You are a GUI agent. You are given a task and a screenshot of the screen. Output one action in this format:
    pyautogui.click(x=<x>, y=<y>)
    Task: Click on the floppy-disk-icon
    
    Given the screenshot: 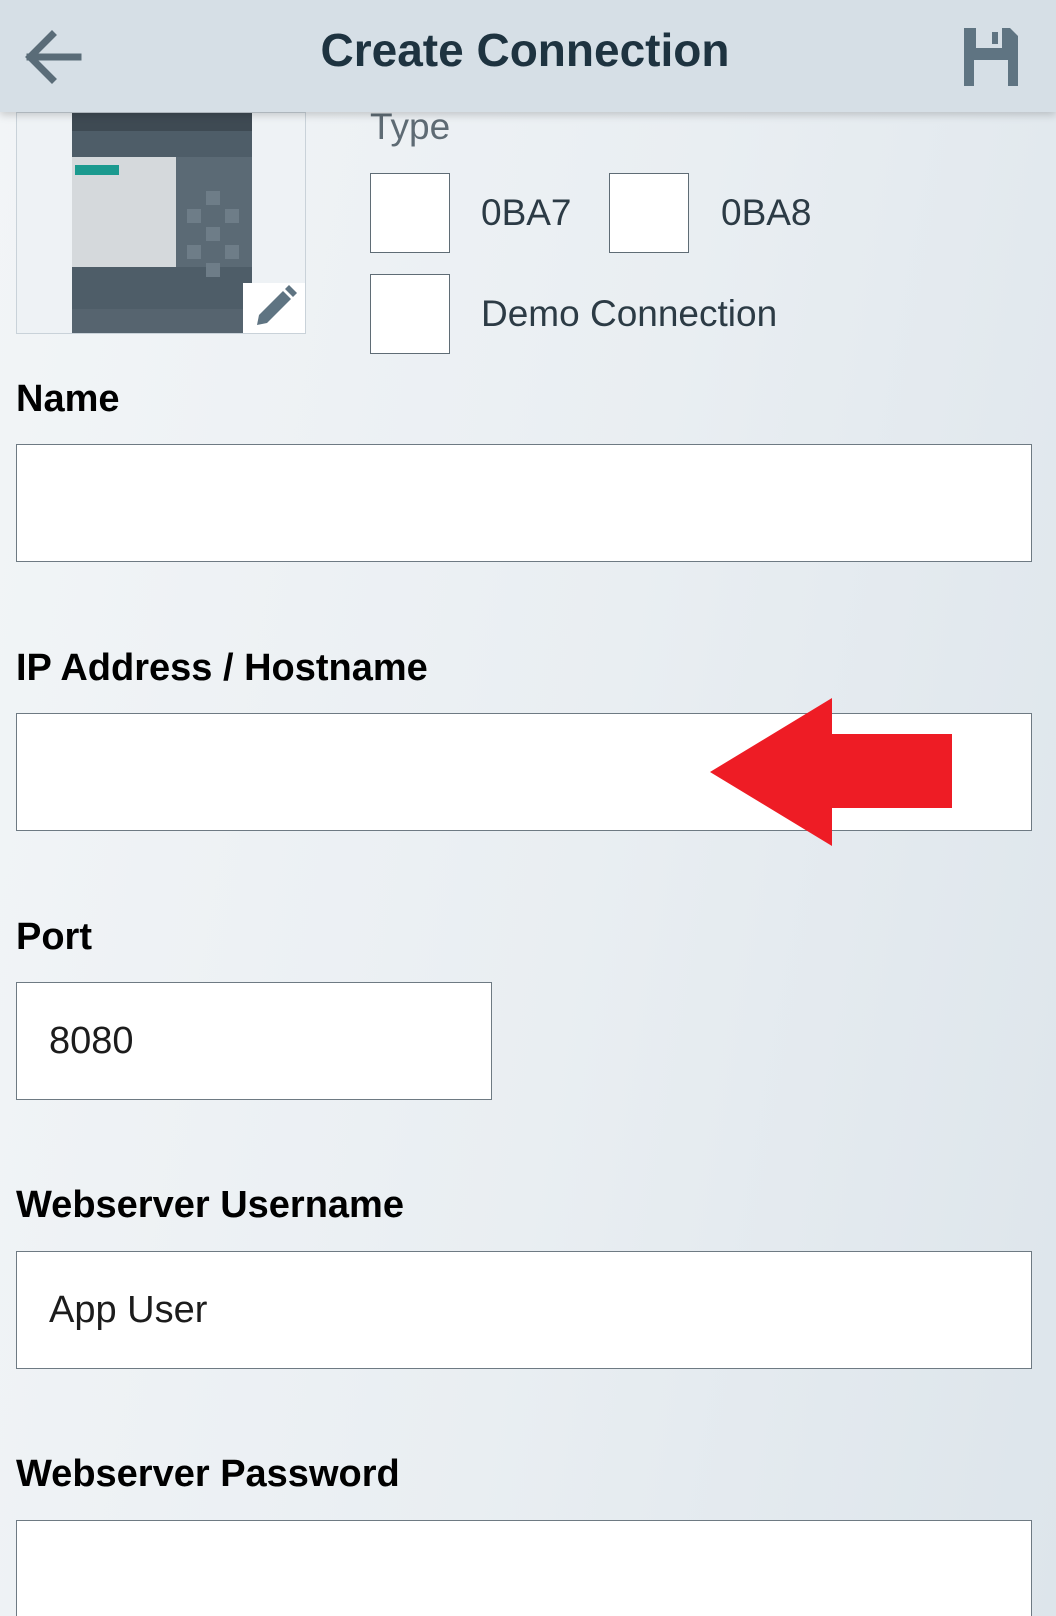 What is the action you would take?
    pyautogui.click(x=991, y=57)
    